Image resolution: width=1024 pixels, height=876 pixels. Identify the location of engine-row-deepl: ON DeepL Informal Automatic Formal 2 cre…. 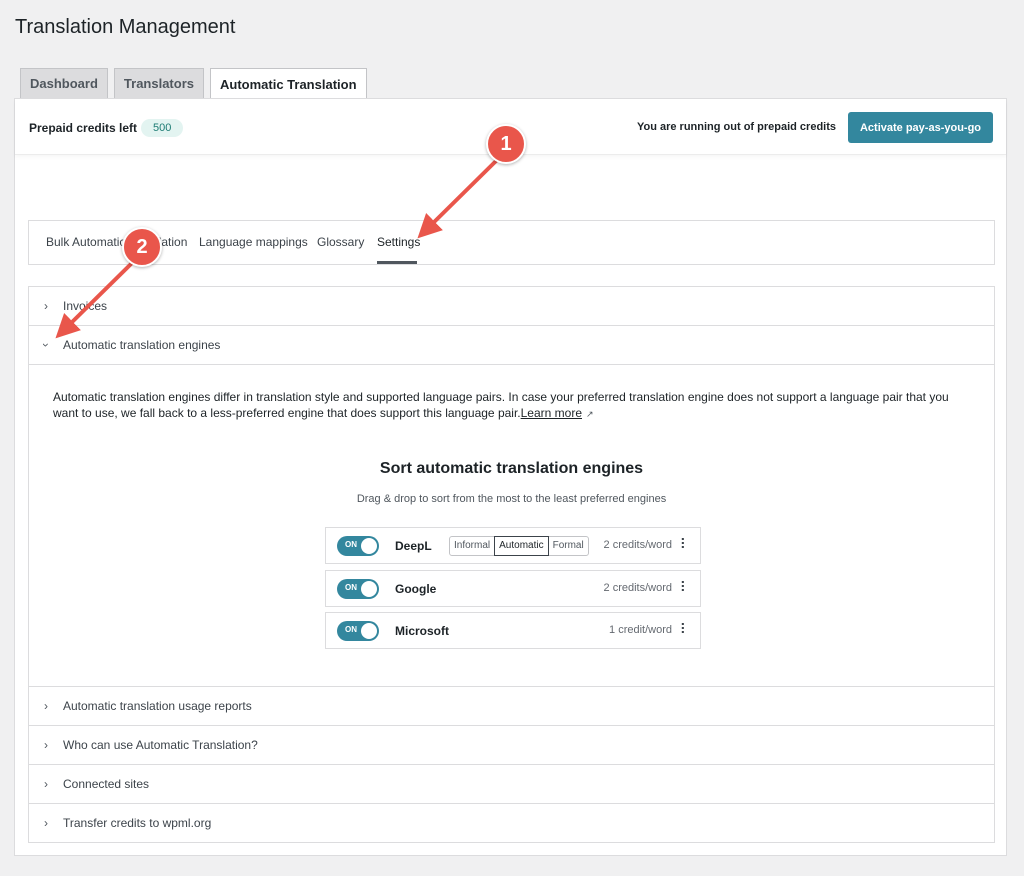
(513, 545).